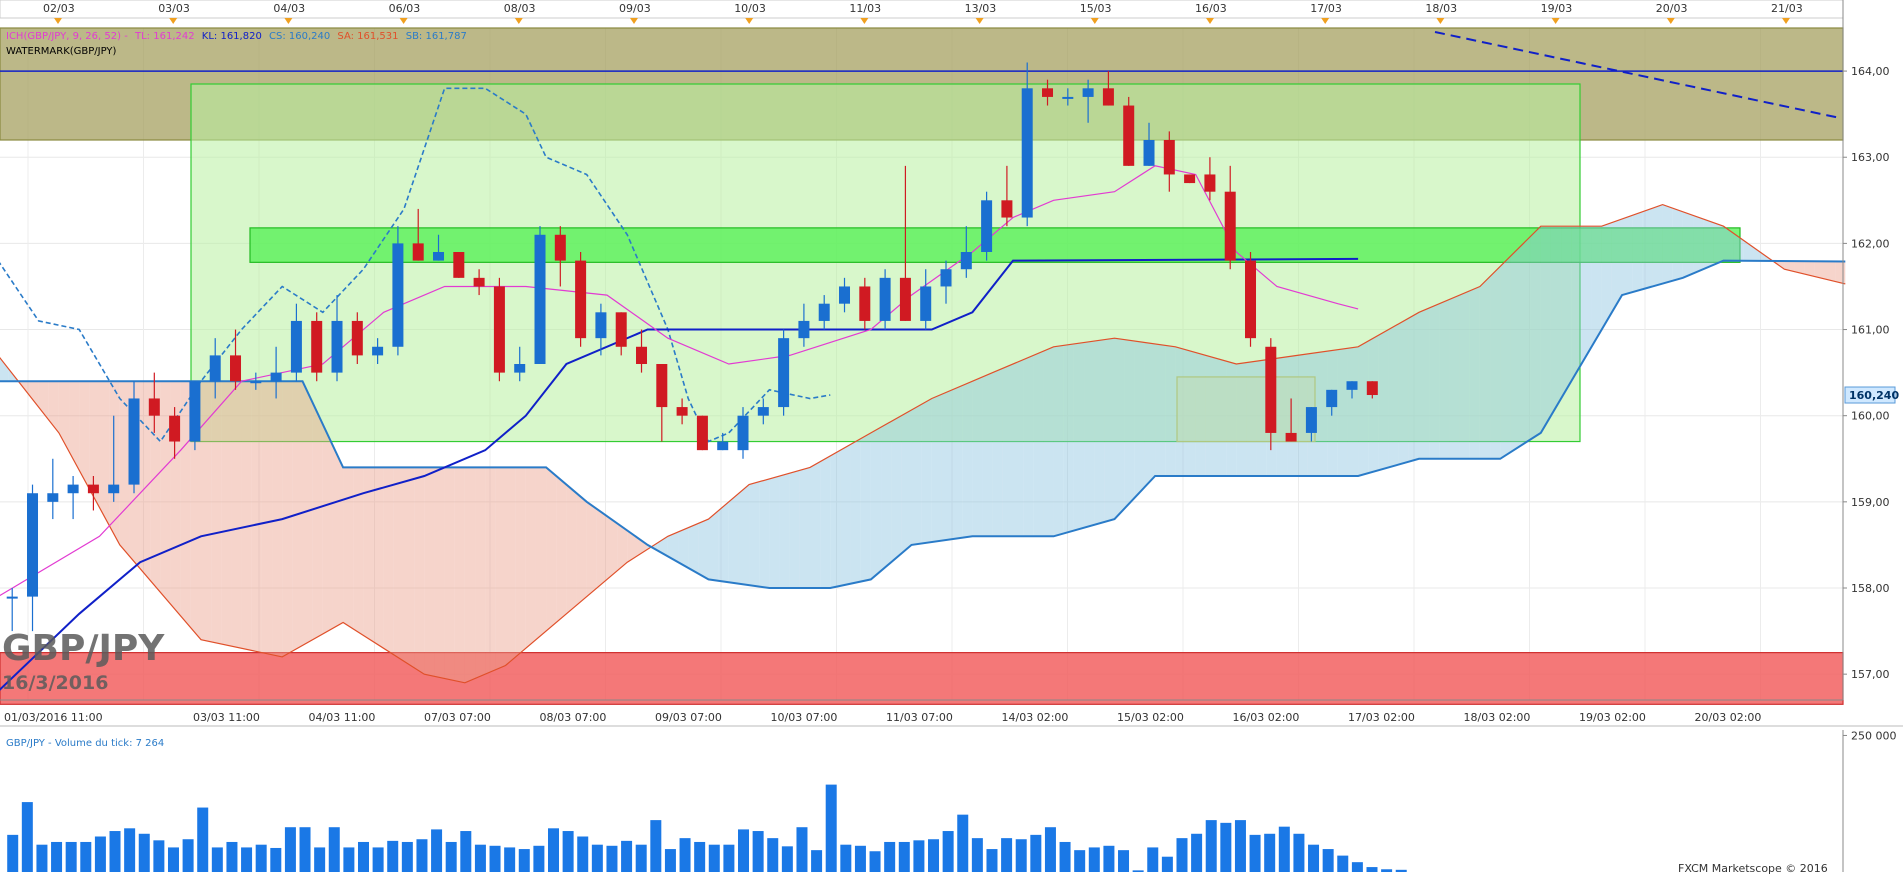  I want to click on price-tick-label: 160,00, so click(1870, 416).